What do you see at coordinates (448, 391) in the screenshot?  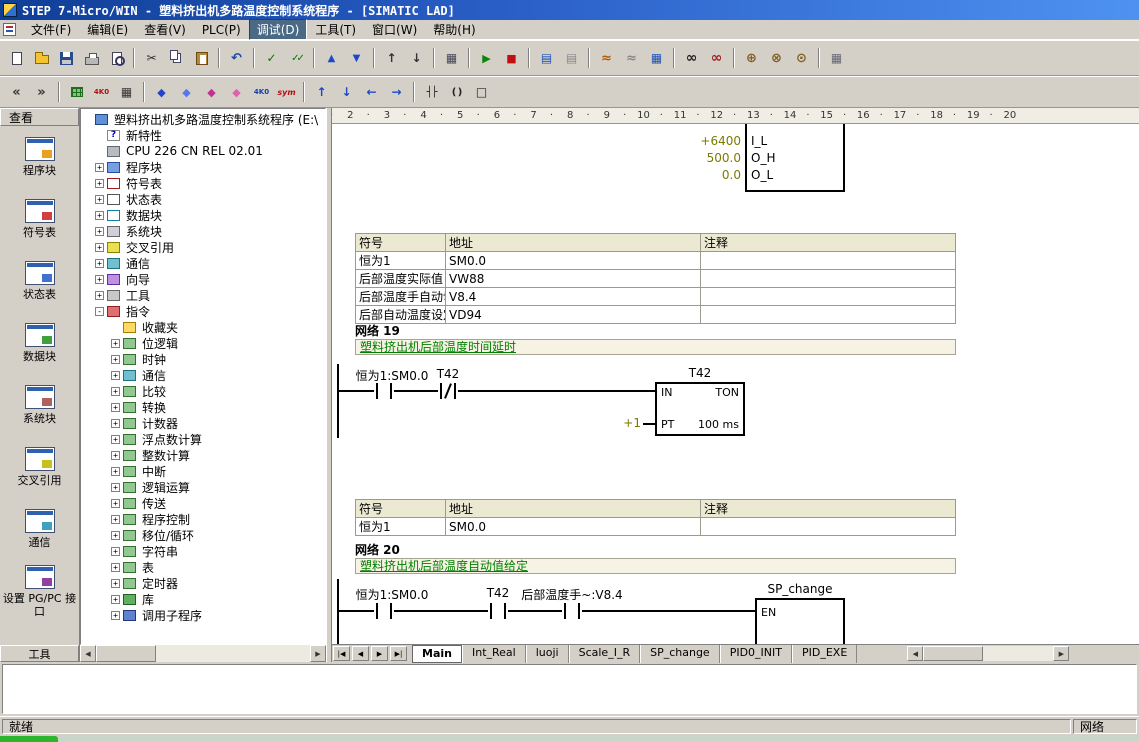 I see `contact-normally-closed` at bounding box center [448, 391].